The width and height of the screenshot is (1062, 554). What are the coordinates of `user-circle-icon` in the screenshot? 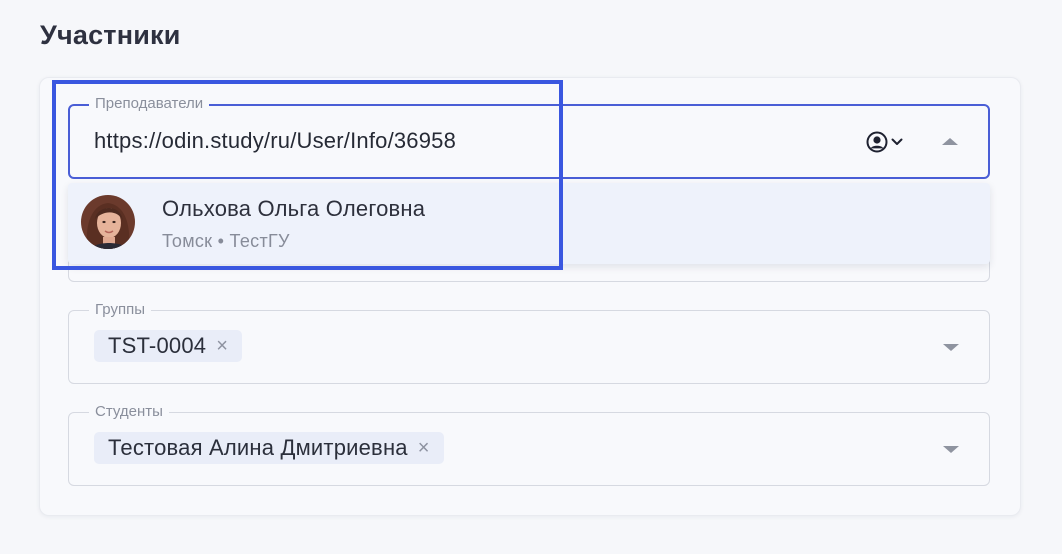 It's located at (877, 144).